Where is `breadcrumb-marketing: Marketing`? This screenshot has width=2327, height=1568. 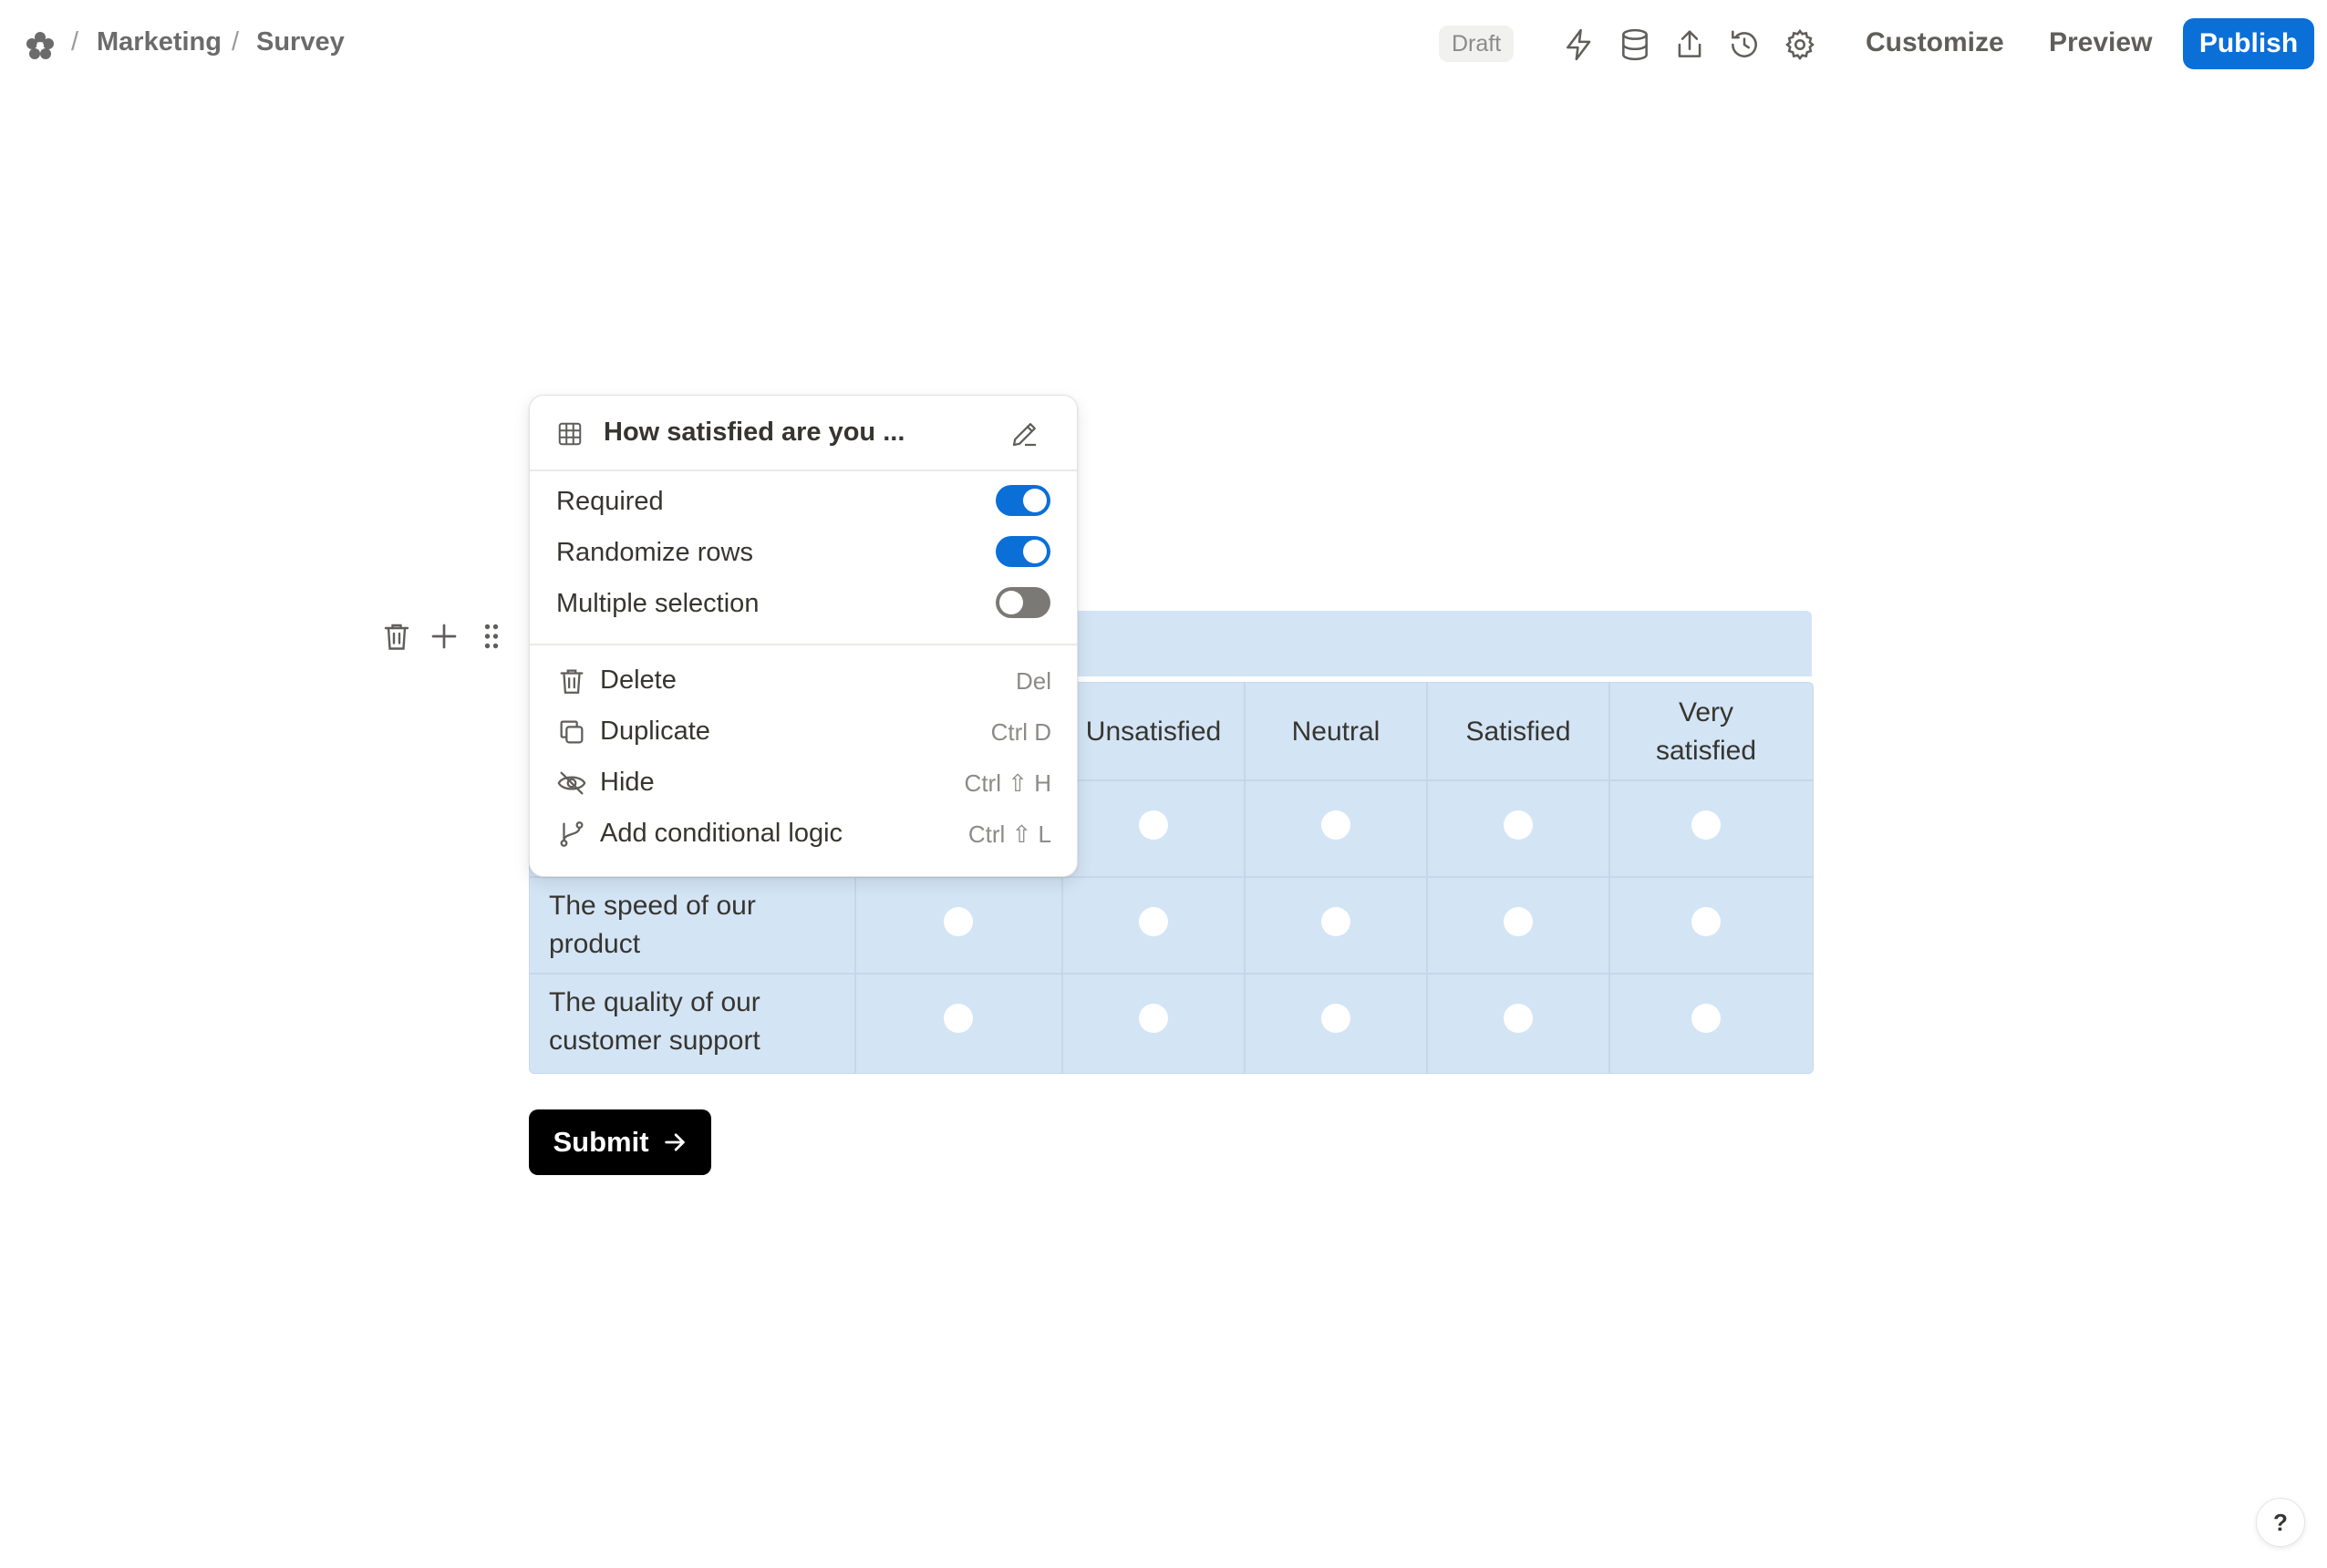 breadcrumb-marketing: Marketing is located at coordinates (159, 42).